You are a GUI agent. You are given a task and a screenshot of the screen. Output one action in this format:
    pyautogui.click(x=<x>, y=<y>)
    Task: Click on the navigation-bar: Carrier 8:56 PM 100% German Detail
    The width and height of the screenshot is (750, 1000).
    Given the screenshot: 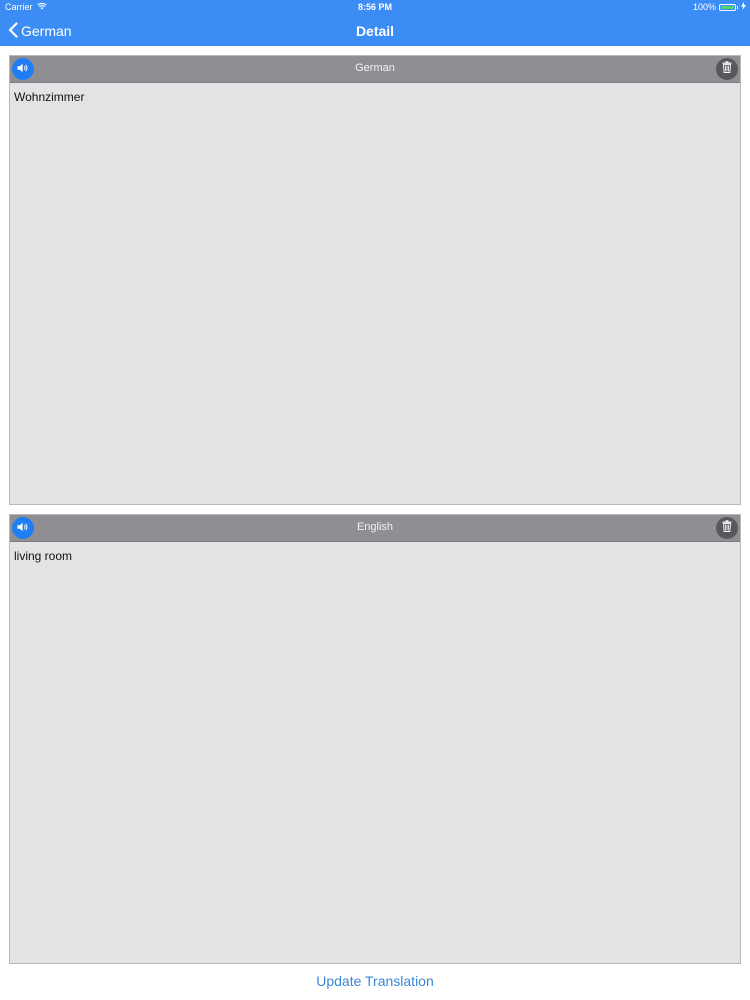 What is the action you would take?
    pyautogui.click(x=375, y=23)
    